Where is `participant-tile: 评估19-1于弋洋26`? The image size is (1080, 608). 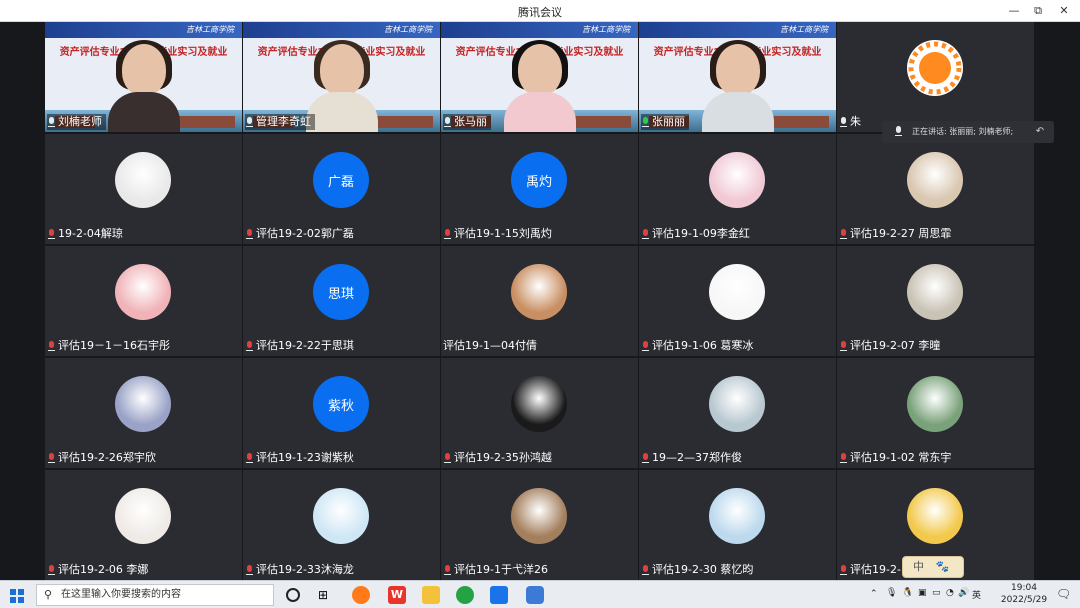
participant-tile: 评估19-1于弋洋26 is located at coordinates (539, 525).